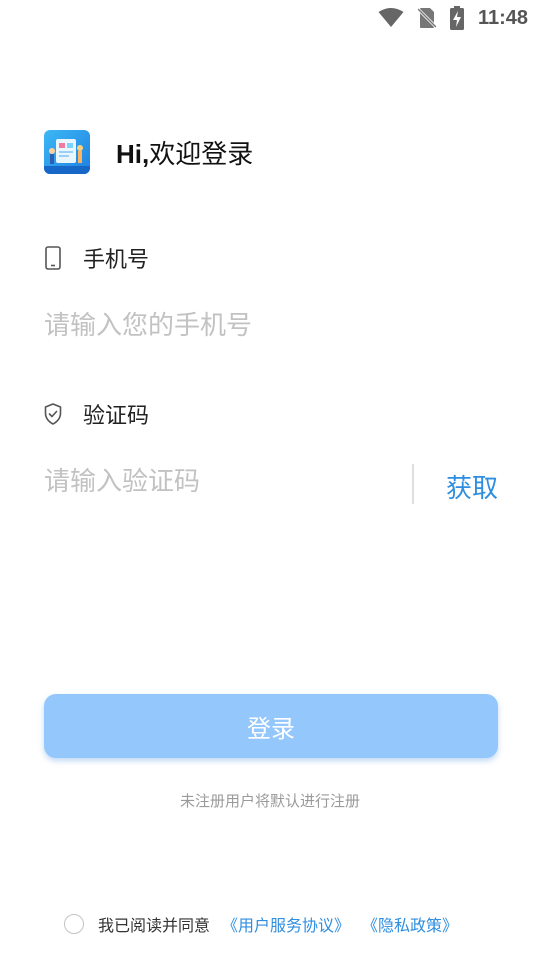 The image size is (540, 960). I want to click on clock-time: 11:48, so click(502, 17).